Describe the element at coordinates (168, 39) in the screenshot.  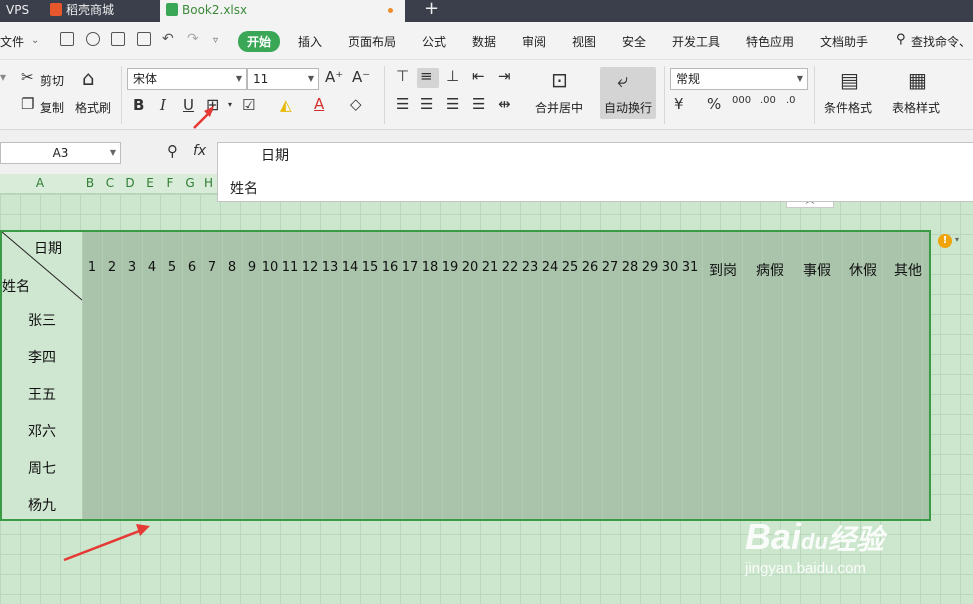
I see `undo-icon: ↶` at that location.